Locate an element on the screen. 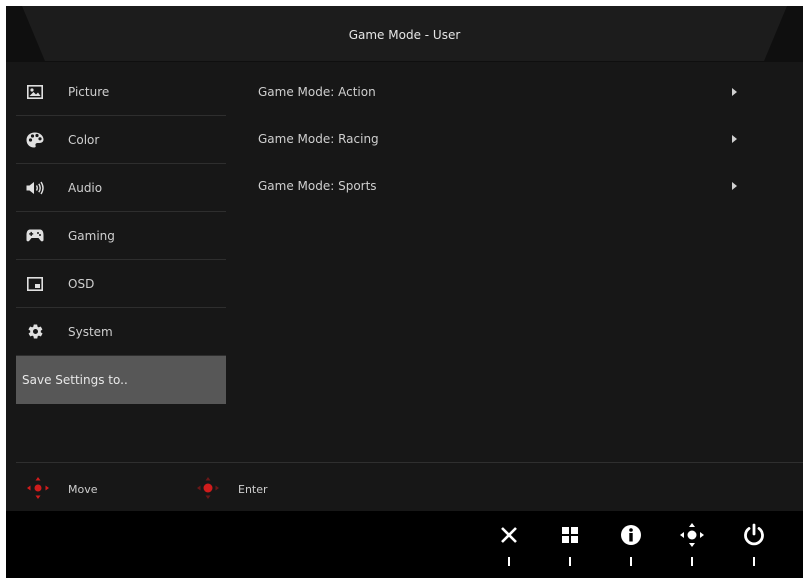  sidebar-item-label: OSD is located at coordinates (81, 283).